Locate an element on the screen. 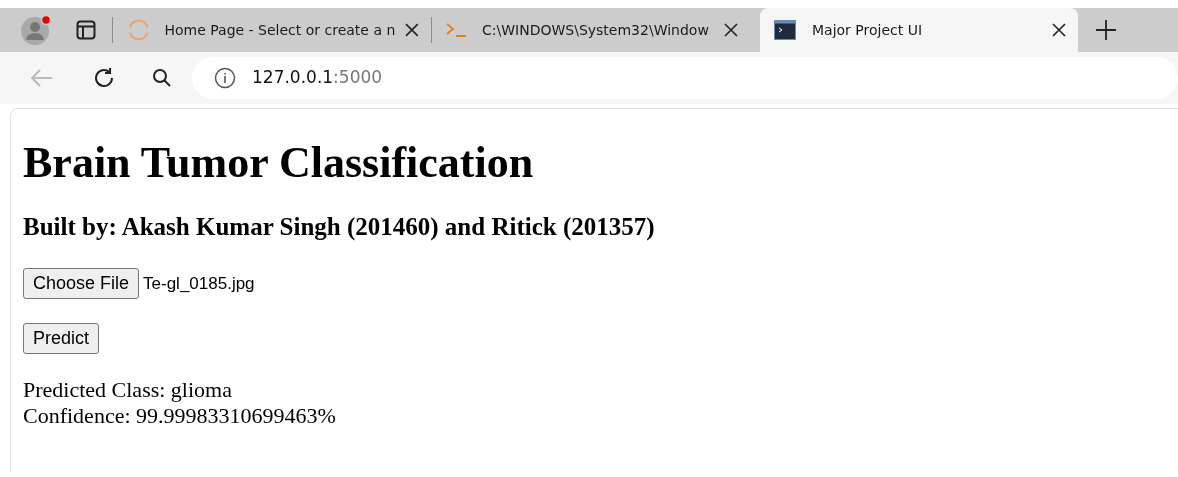 This screenshot has width=1178, height=477. browser-tab: C:\WINDOWS\System32\Window is located at coordinates (591, 30).